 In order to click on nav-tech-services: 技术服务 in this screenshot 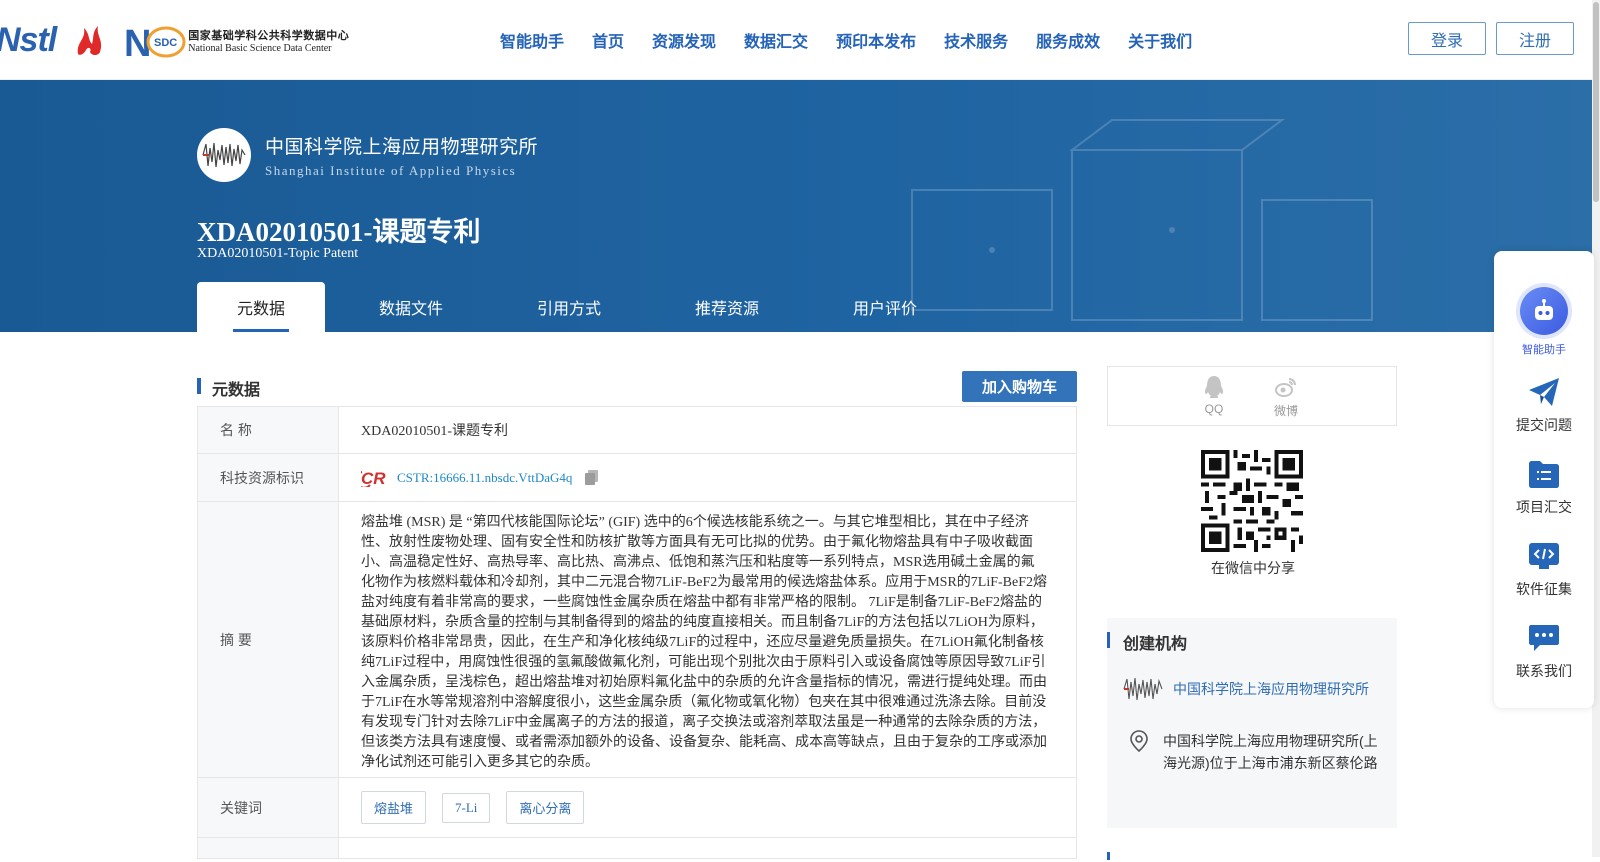, I will do `click(976, 40)`.